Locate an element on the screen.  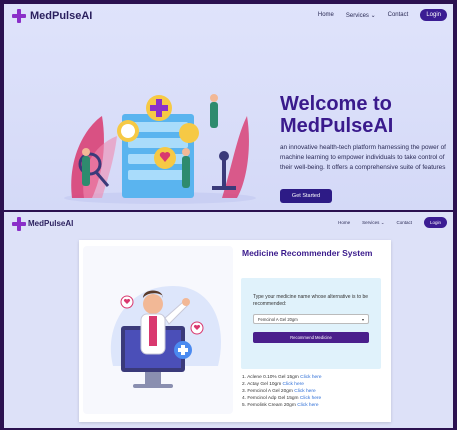
nav-links-2: Home Services ⌄ Contact Login is located at coordinates (392, 222).